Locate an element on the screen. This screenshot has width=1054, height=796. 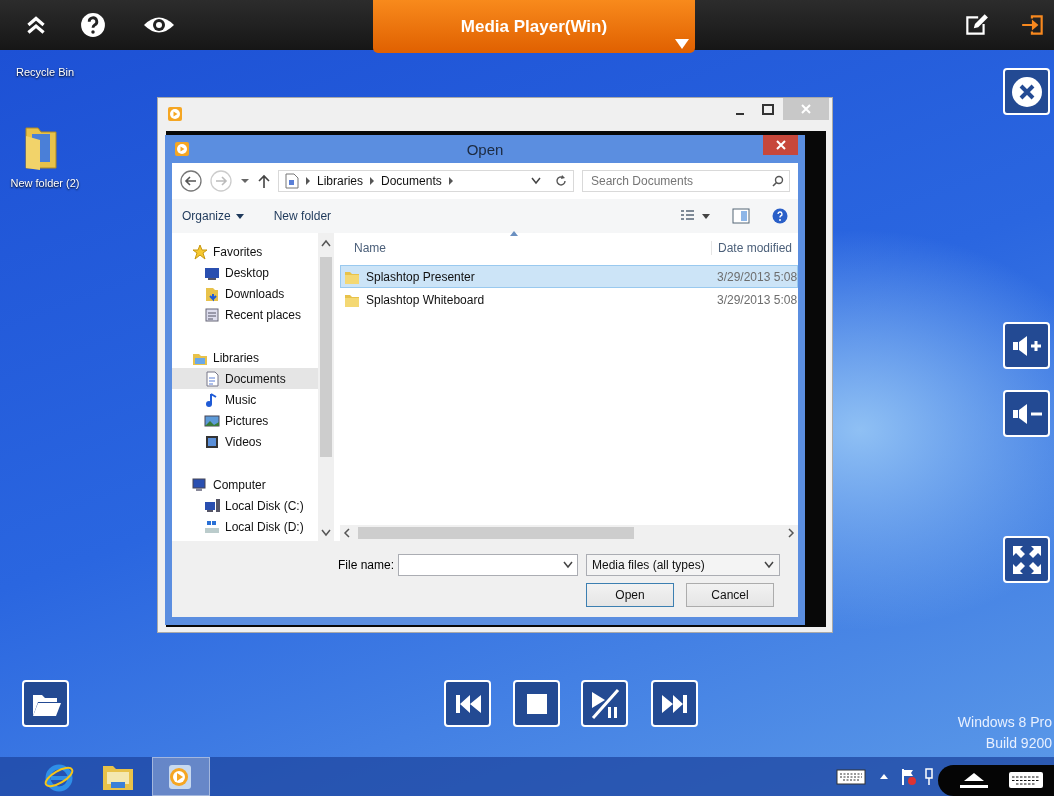
edit-icon is located at coordinates (976, 25).